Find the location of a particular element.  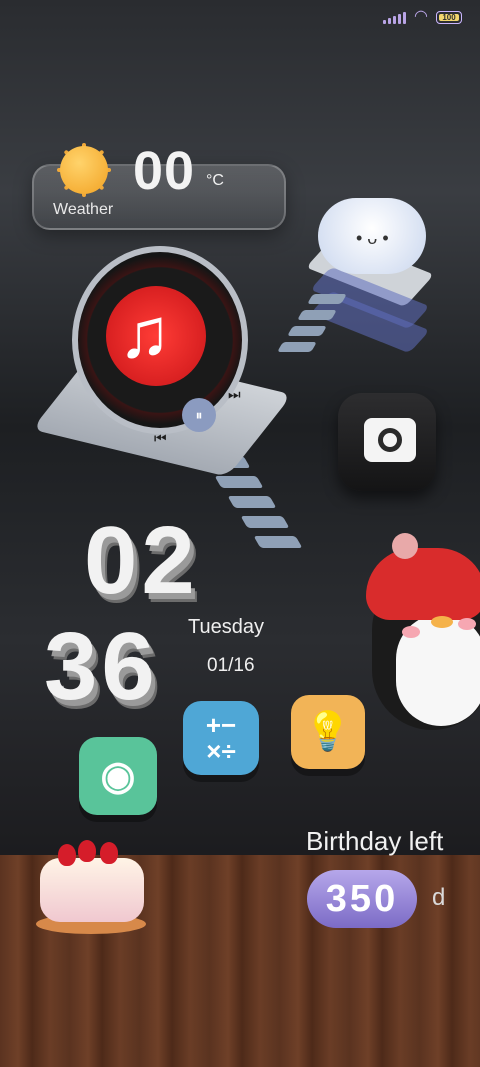

clock-hours: 02 is located at coordinates (141, 560).